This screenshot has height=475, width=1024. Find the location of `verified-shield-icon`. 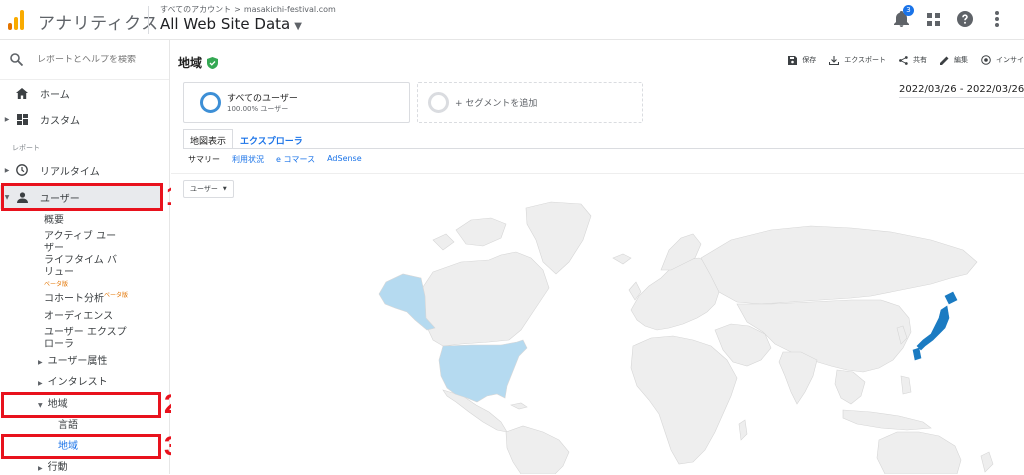

verified-shield-icon is located at coordinates (213, 62).